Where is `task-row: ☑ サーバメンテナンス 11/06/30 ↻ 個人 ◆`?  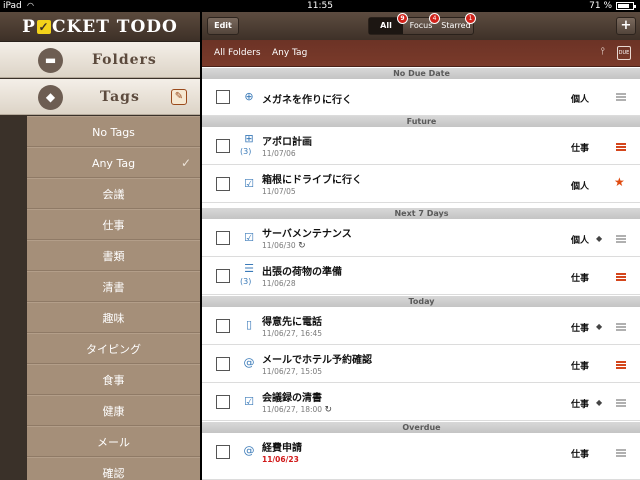 task-row: ☑ サーバメンテナンス 11/06/30 ↻ 個人 ◆ is located at coordinates (421, 238).